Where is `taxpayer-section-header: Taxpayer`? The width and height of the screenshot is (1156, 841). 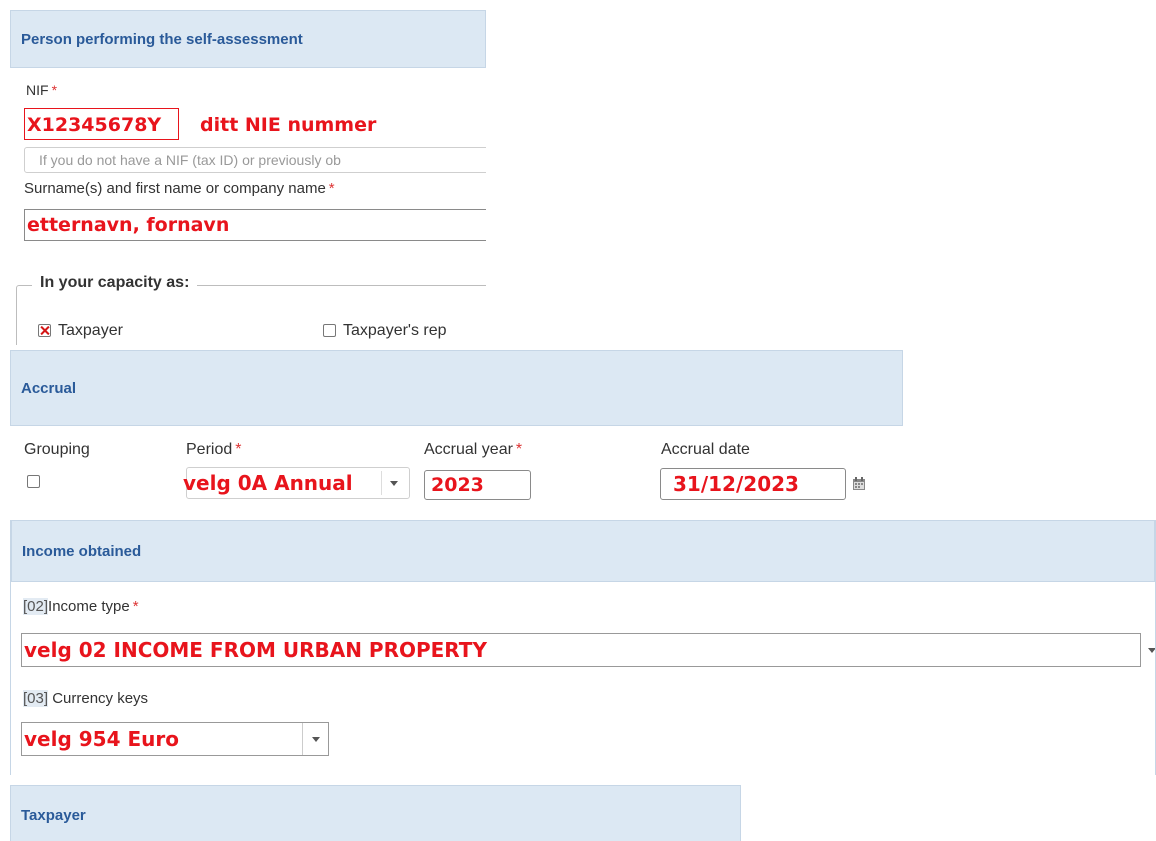
taxpayer-section-header: Taxpayer is located at coordinates (375, 813).